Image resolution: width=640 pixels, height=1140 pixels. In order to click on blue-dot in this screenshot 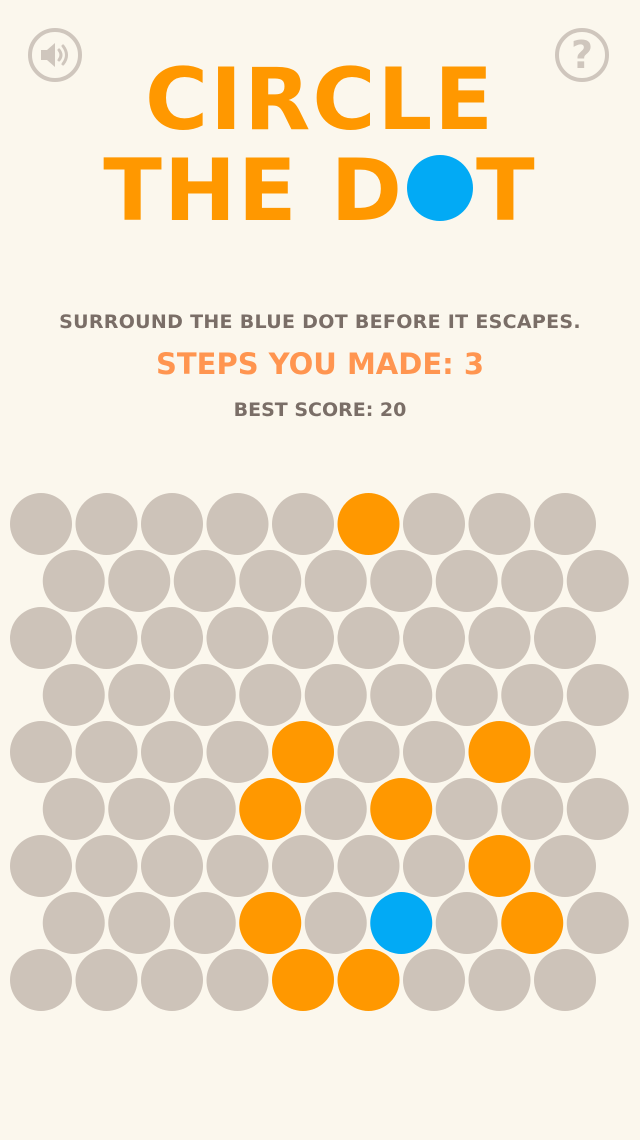, I will do `click(401, 923)`.